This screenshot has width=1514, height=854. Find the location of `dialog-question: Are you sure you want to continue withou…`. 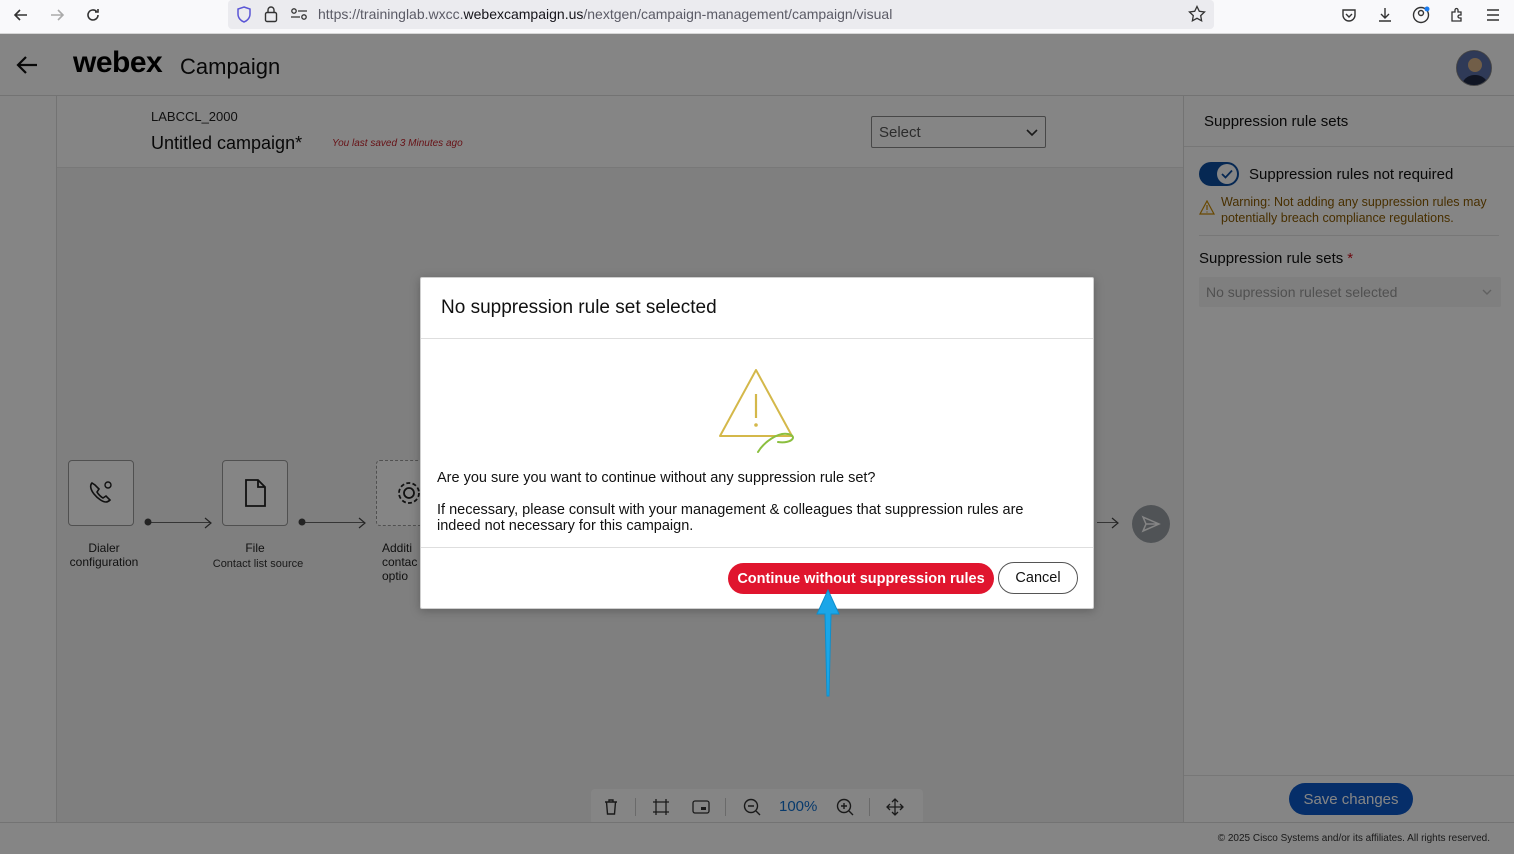

dialog-question: Are you sure you want to continue withou… is located at coordinates (656, 478).